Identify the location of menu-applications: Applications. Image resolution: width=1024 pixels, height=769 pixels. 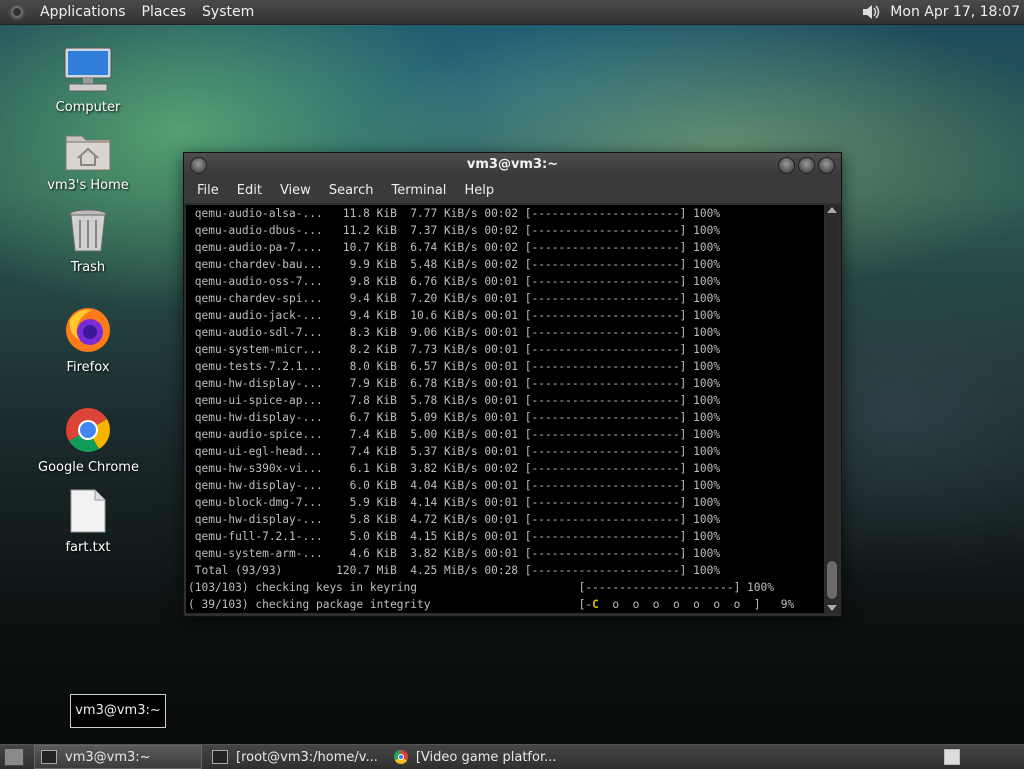
(83, 12).